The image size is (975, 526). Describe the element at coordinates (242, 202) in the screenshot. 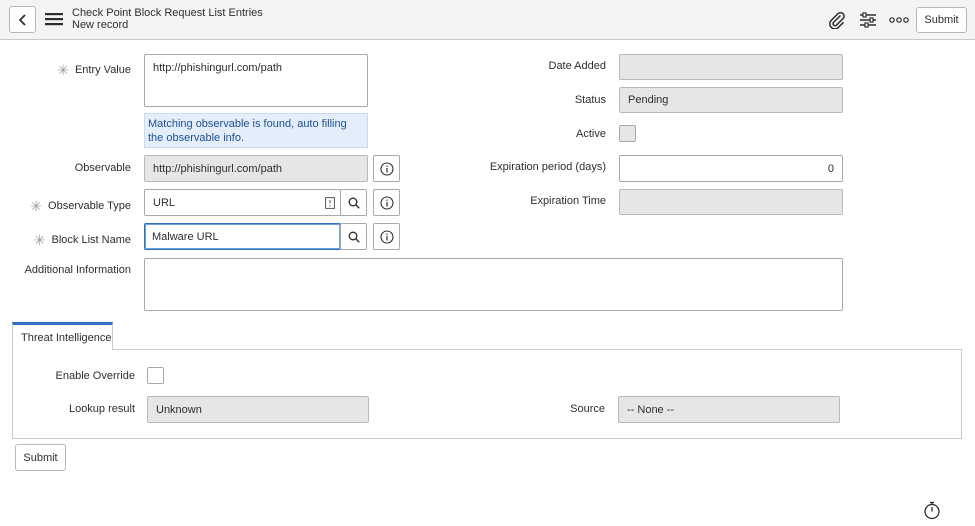

I see `observable-type-input: URL` at that location.